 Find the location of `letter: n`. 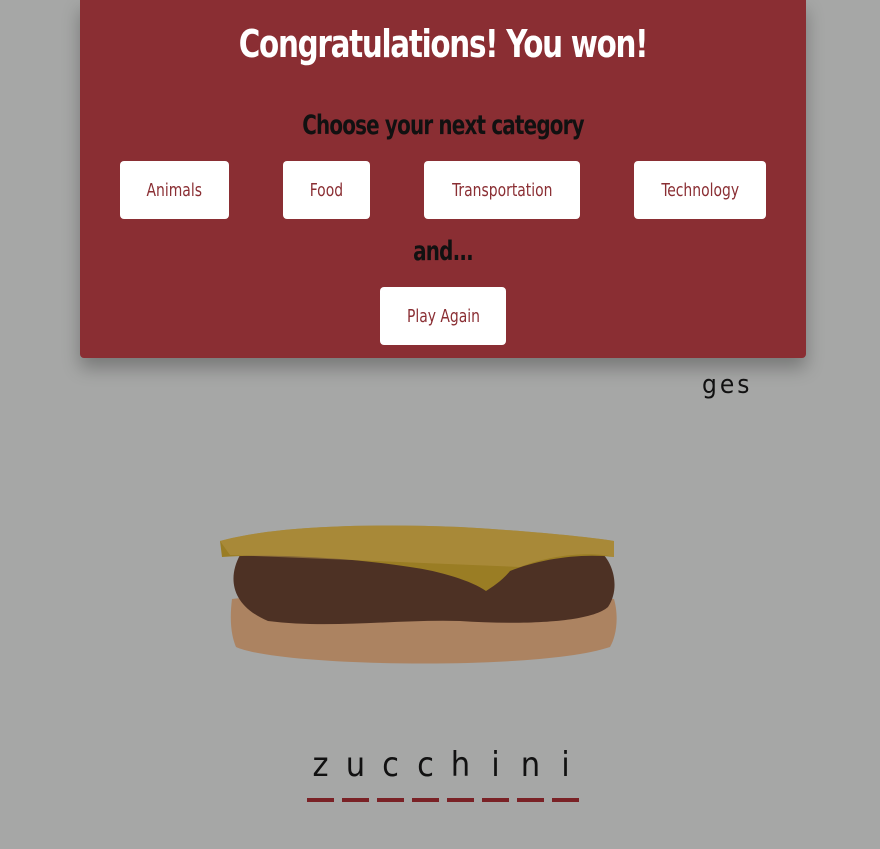

letter: n is located at coordinates (530, 765).